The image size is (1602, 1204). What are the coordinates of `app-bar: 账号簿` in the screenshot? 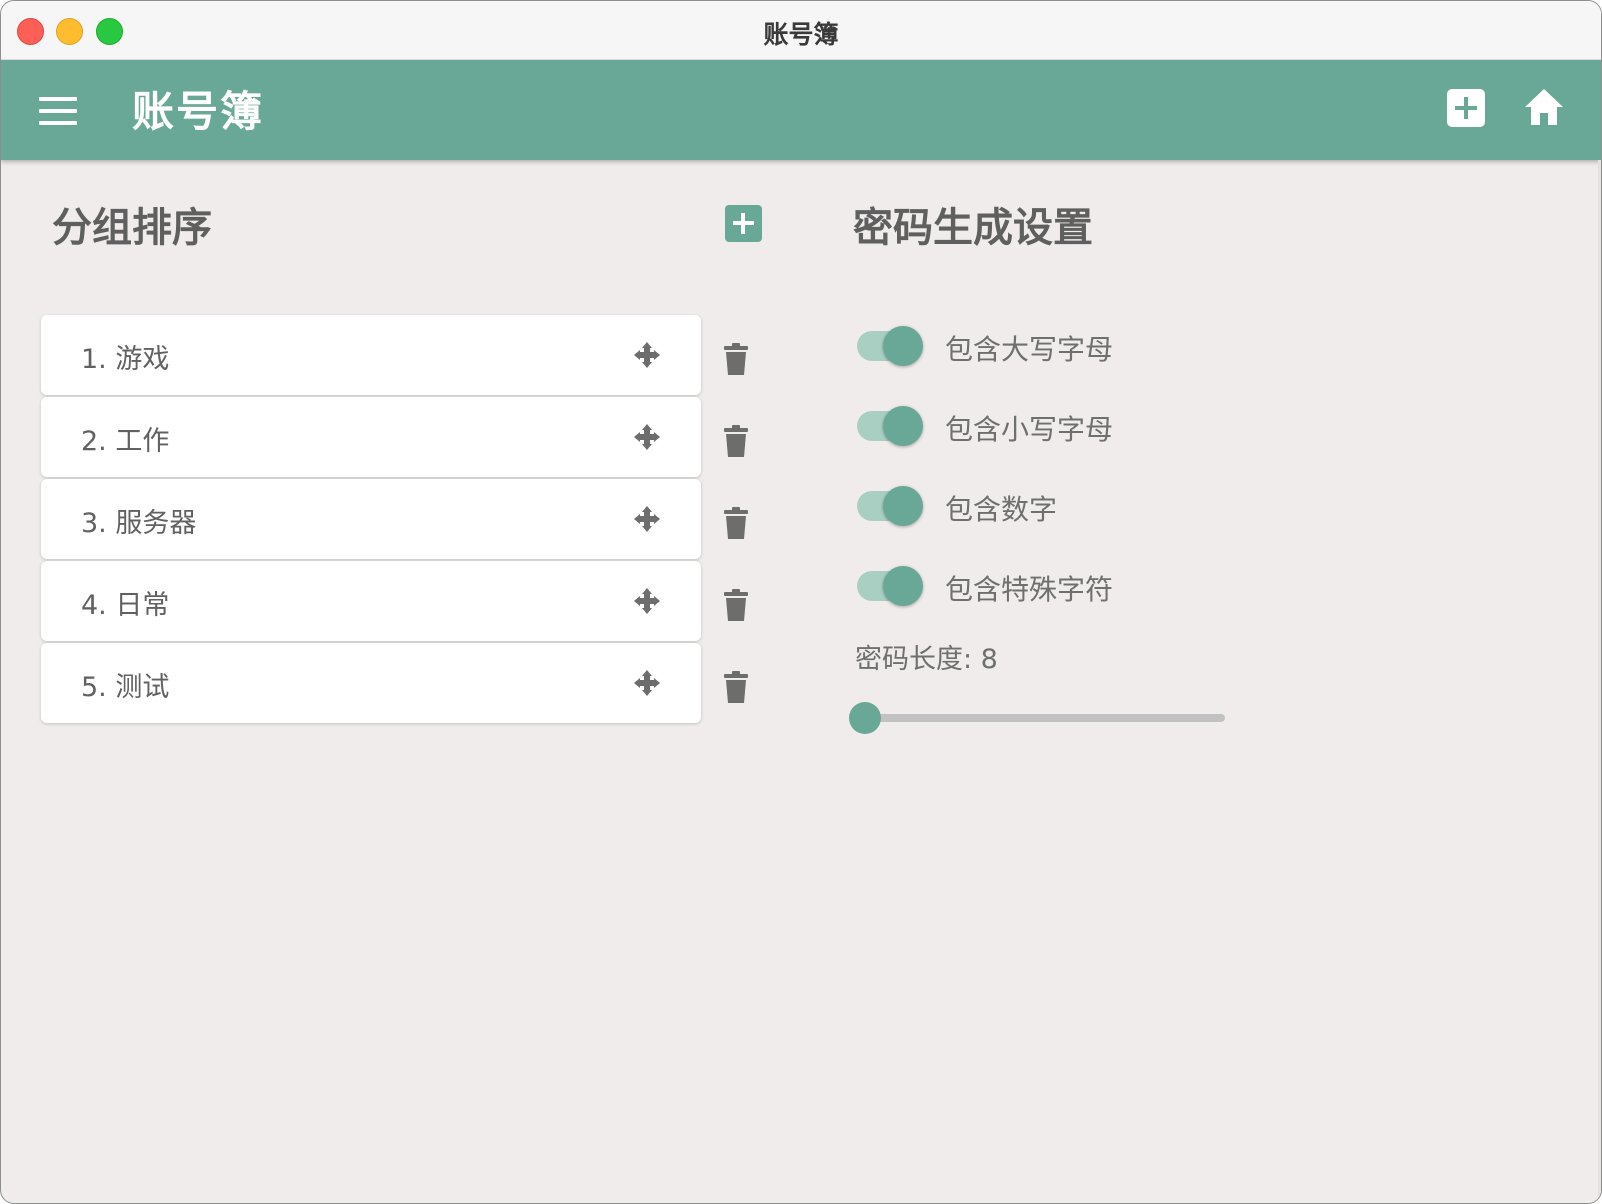 It's located at (801, 110).